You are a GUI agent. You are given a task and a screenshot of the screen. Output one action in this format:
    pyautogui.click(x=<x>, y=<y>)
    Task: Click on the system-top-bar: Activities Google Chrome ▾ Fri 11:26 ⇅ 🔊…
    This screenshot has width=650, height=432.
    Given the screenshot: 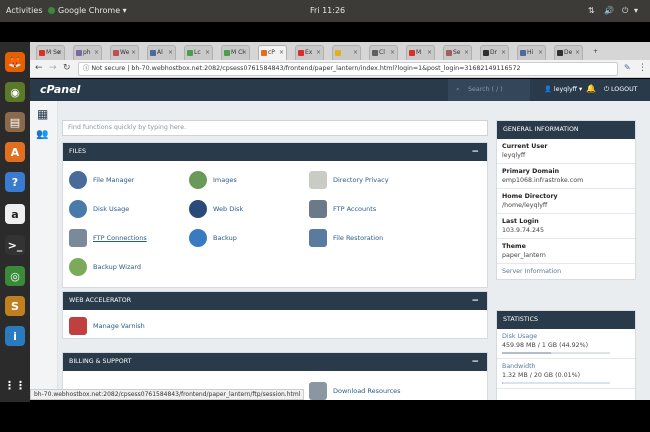 What is the action you would take?
    pyautogui.click(x=325, y=11)
    